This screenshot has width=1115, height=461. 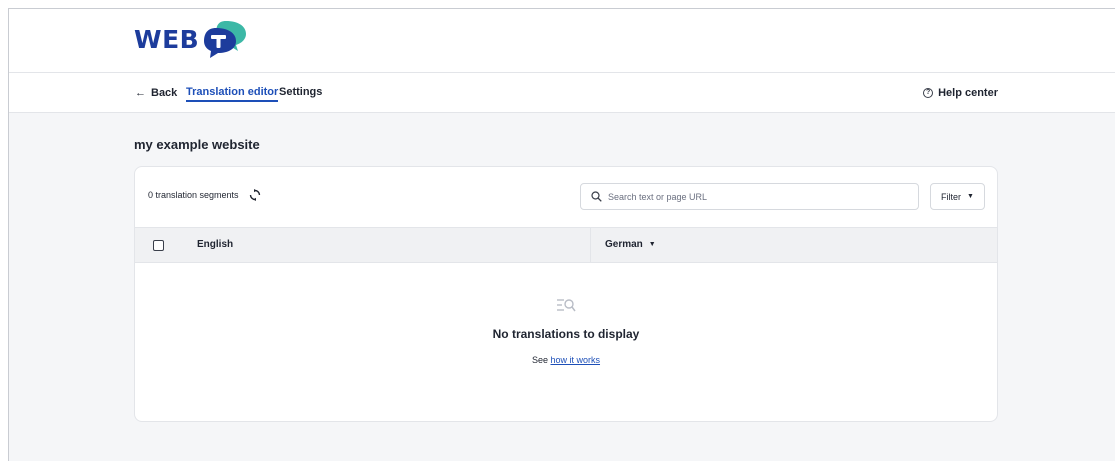 I want to click on logo: WEB, so click(x=191, y=39).